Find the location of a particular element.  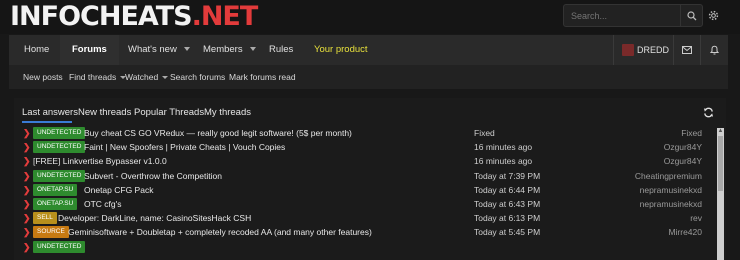

thread-title: [FREE] Linkvertise Bypasser v1.0.0 is located at coordinates (100, 161).